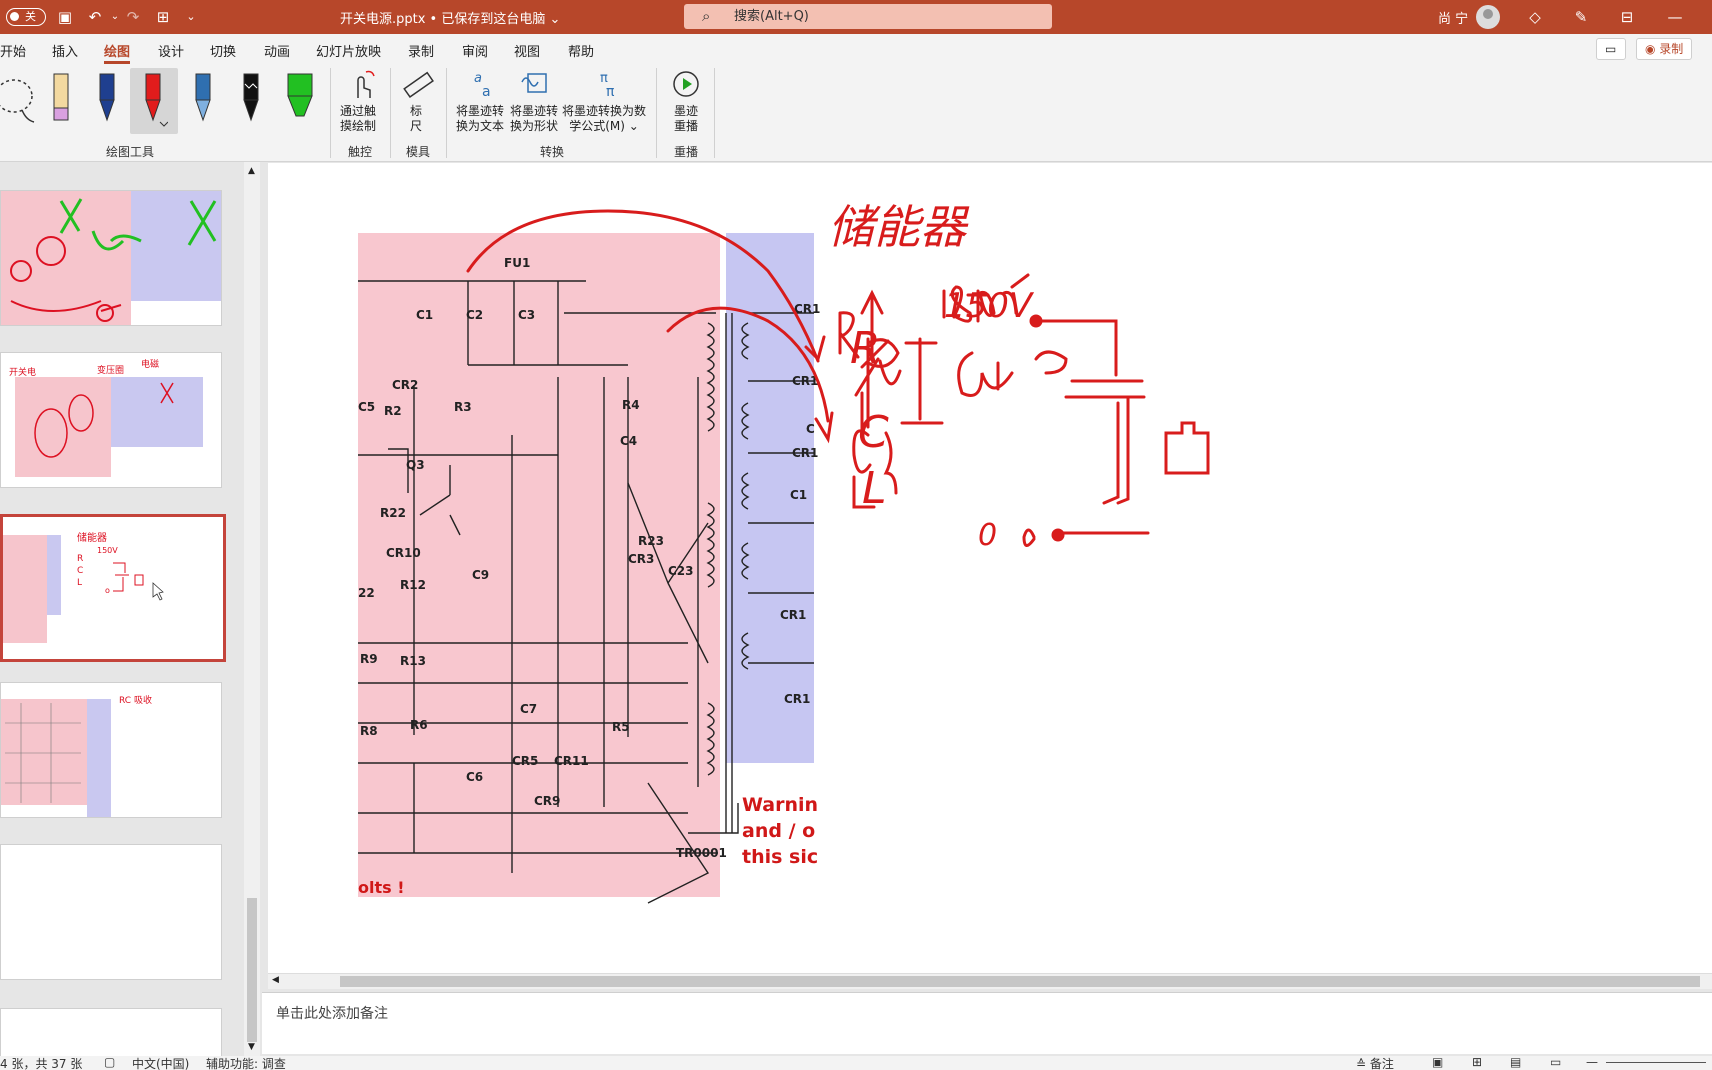 This screenshot has width=1712, height=1070. What do you see at coordinates (480, 119) in the screenshot?
I see `ink-to-text-button: 将墨迹转 换为文本` at bounding box center [480, 119].